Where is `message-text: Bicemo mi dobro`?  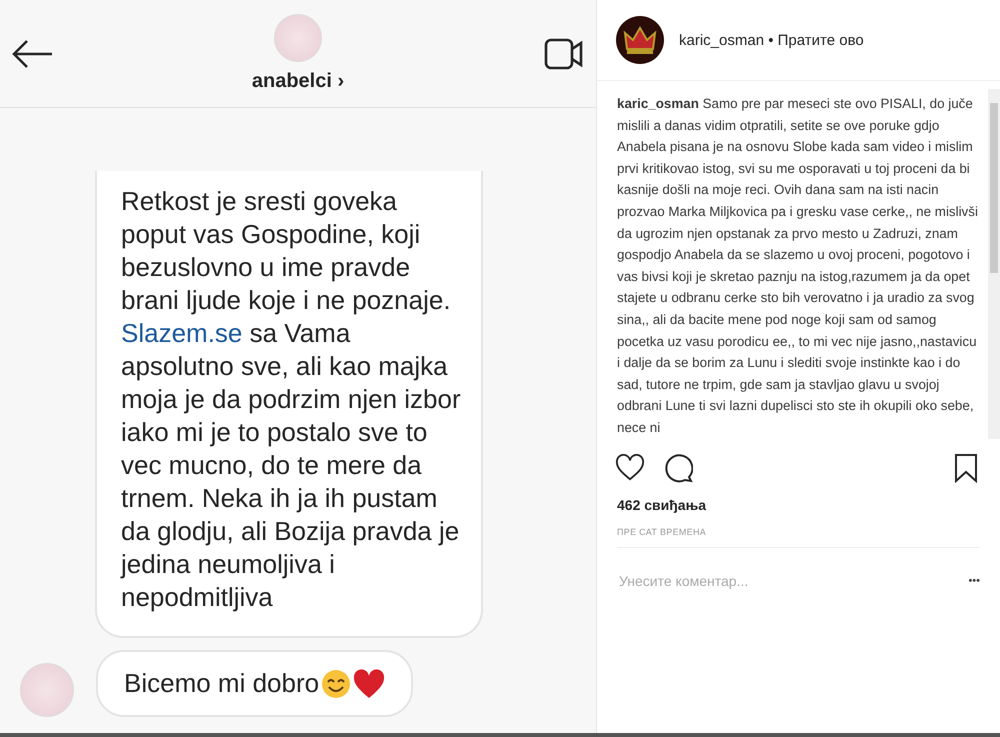
message-text: Bicemo mi dobro is located at coordinates (222, 683).